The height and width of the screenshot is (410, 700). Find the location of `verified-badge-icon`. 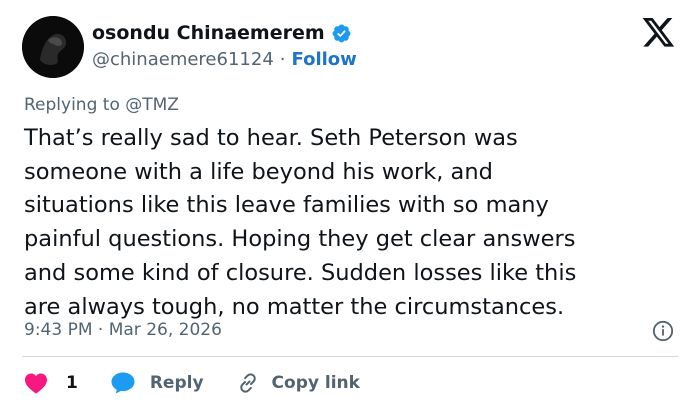

verified-badge-icon is located at coordinates (341, 33).